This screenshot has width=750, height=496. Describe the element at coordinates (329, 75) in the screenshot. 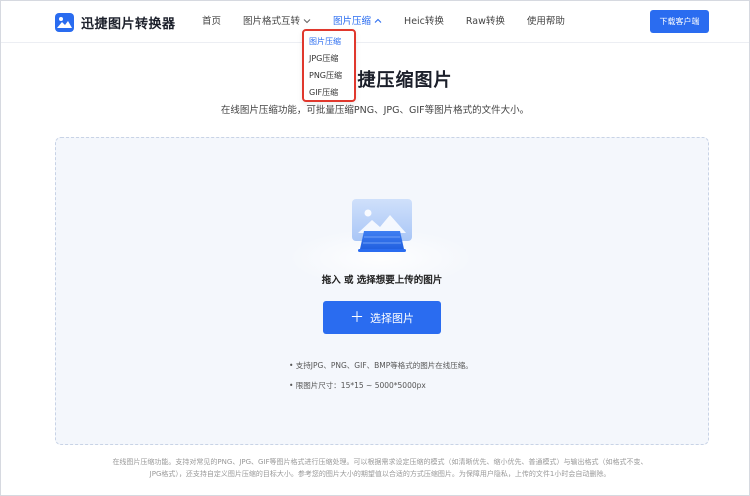

I see `dropdown-item-png-compress: PNG压缩` at that location.